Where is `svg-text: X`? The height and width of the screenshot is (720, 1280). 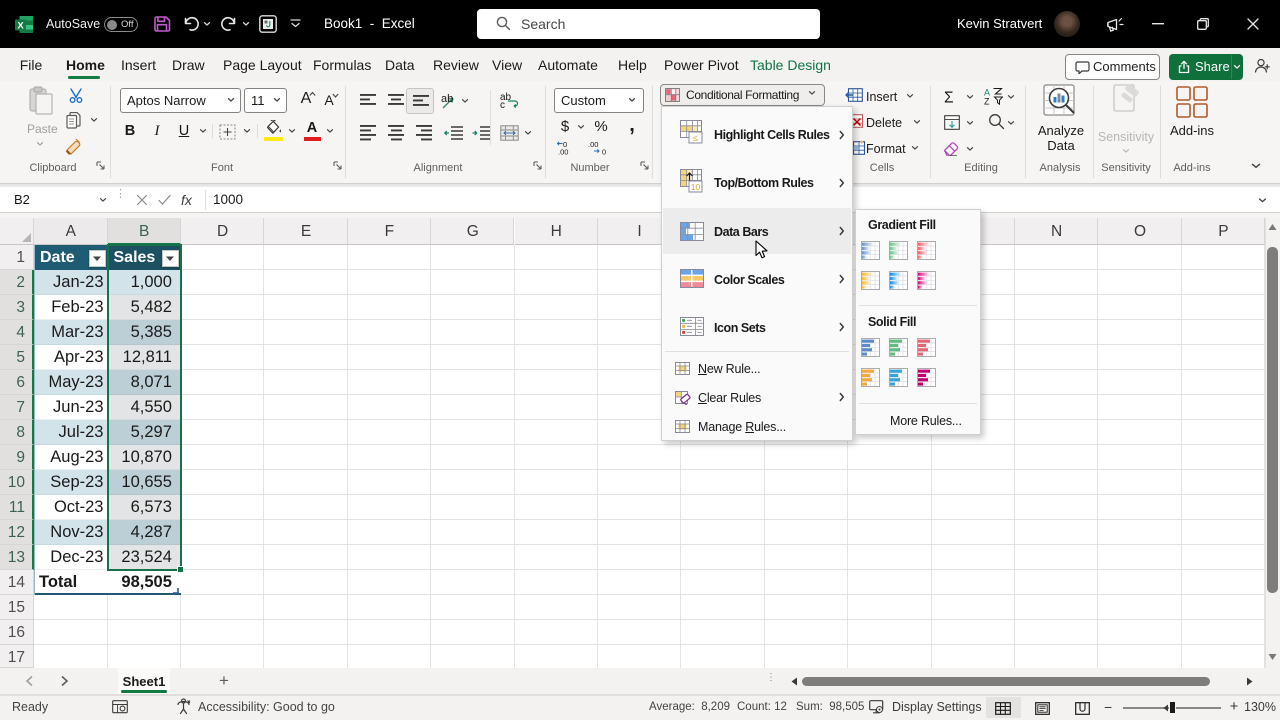 svg-text: X is located at coordinates (20, 25).